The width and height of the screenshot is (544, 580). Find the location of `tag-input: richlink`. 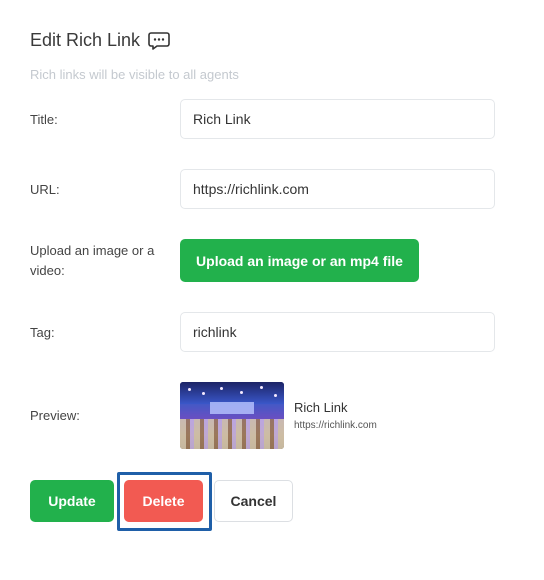

tag-input: richlink is located at coordinates (337, 332).